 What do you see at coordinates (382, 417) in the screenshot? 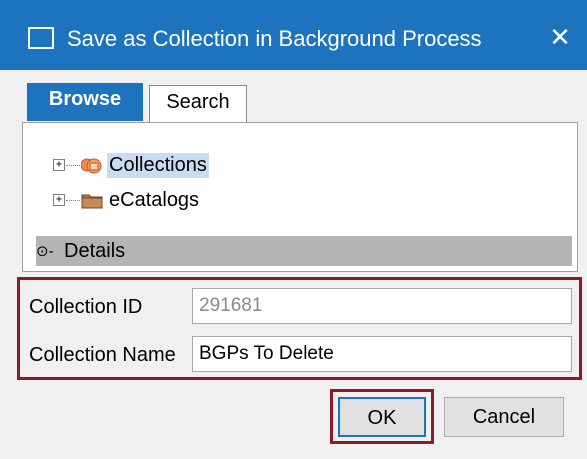
I see `ok-button: OK` at bounding box center [382, 417].